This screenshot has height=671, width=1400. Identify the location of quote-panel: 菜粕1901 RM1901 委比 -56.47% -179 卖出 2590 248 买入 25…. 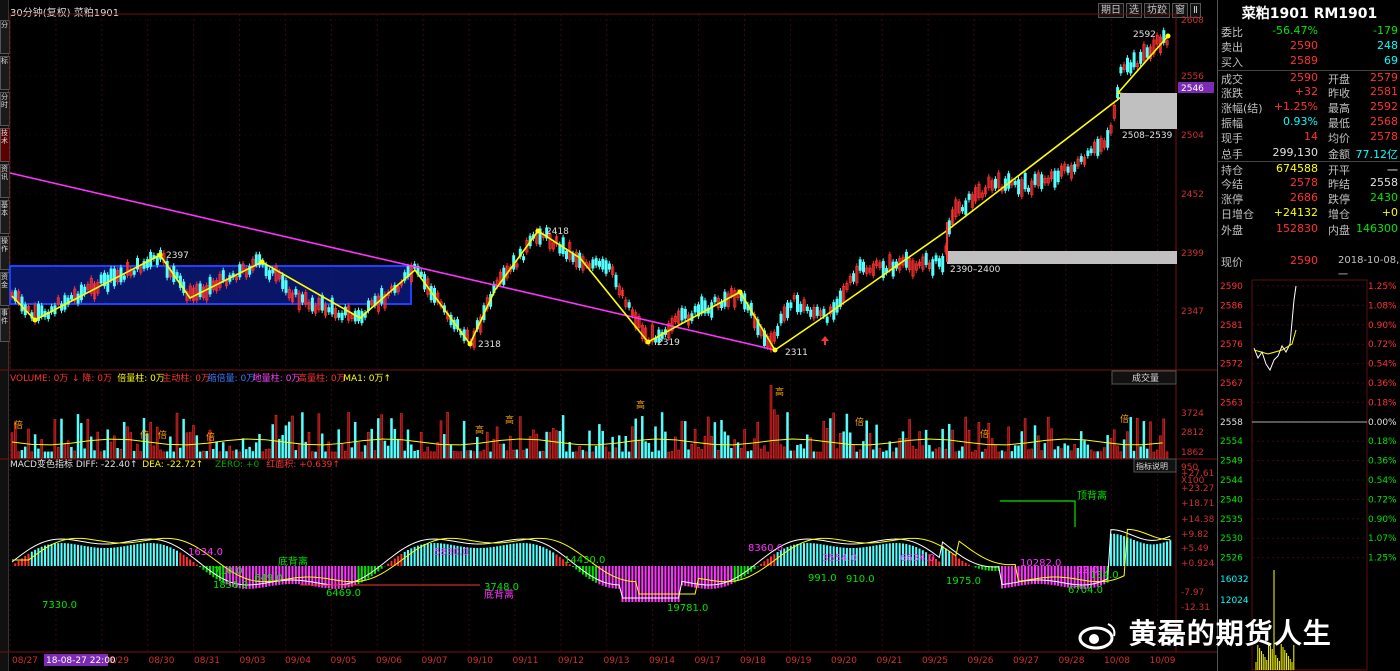
(1308, 335).